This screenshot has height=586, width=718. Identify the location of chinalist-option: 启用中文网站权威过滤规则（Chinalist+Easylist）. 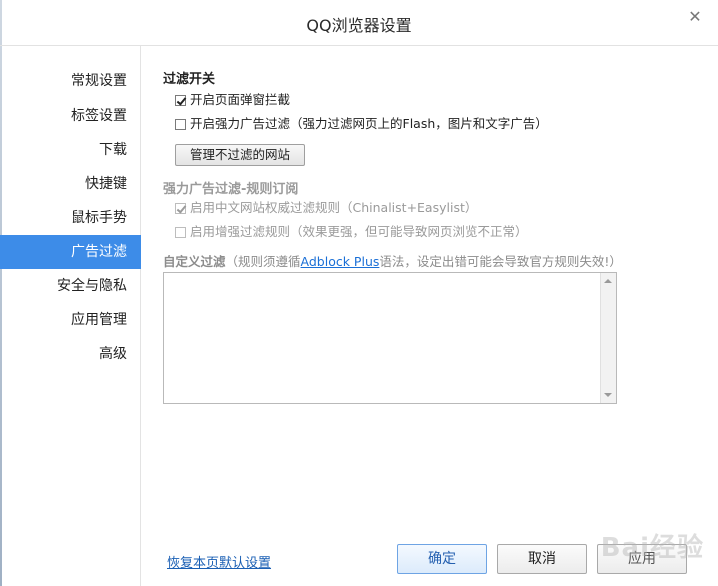
(326, 208).